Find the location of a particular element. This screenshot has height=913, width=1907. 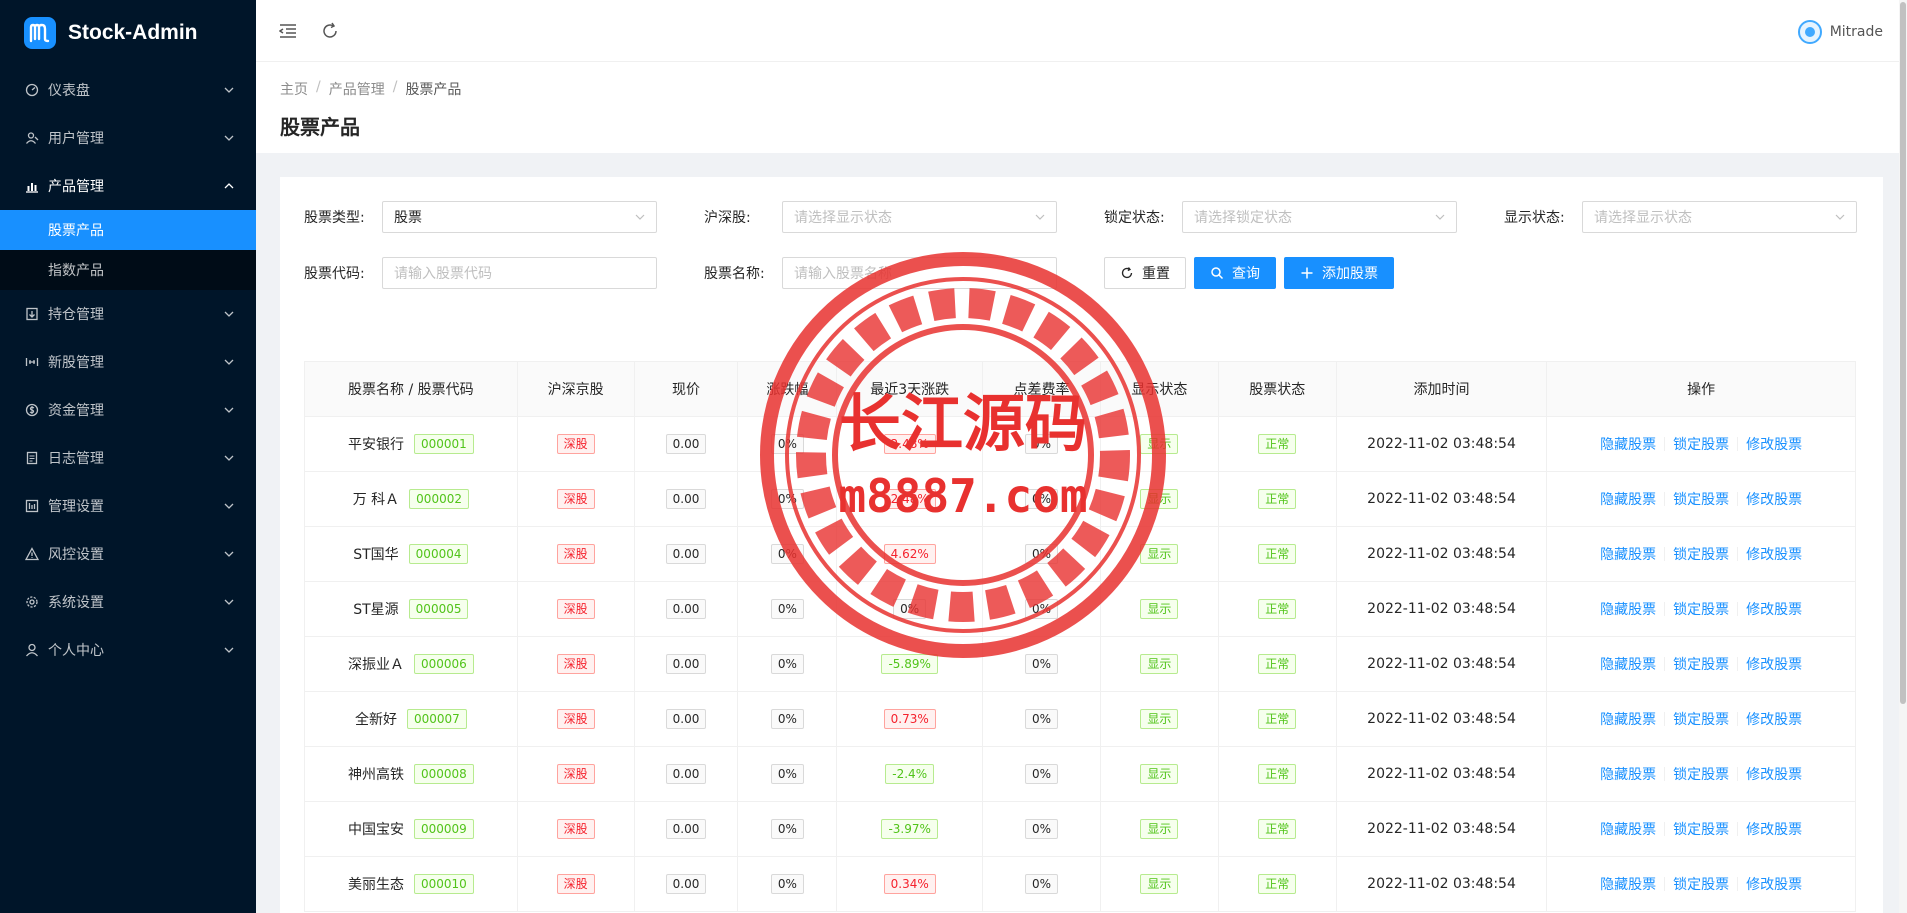

sidebar-item-manage-settings: 管理设置 is located at coordinates (128, 506).